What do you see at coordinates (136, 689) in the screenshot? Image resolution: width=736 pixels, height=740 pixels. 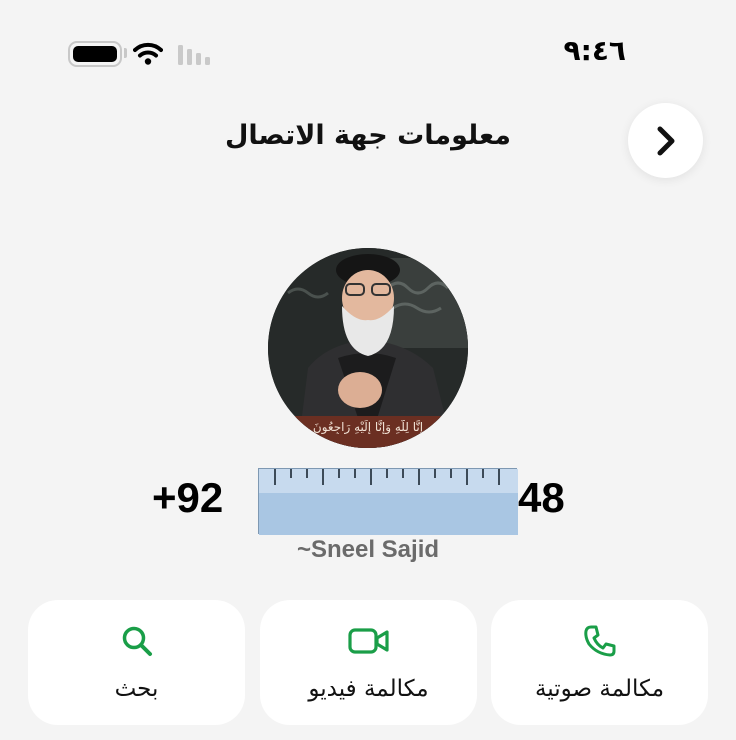 I see `search-label: بحث` at bounding box center [136, 689].